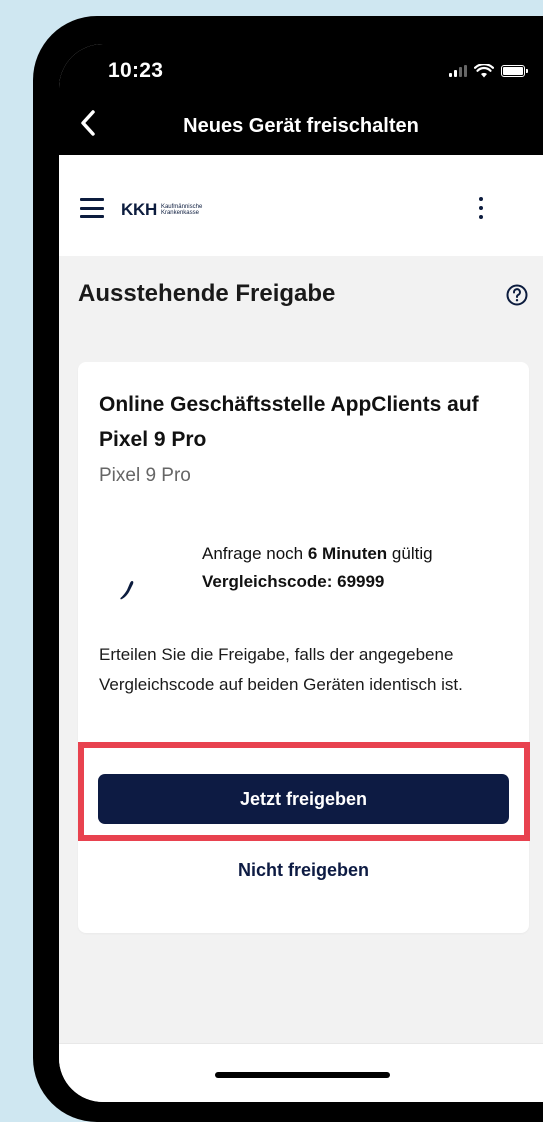 This screenshot has height=1122, width=543. I want to click on device-name: Pixel 9 Pro, so click(145, 475).